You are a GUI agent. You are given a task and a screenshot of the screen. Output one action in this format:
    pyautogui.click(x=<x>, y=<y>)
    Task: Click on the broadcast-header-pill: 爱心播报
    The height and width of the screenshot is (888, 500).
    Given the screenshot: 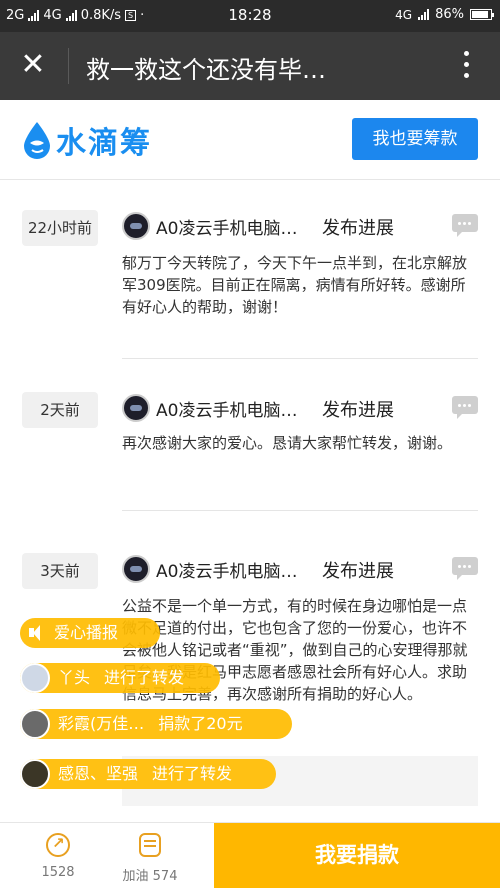 What is the action you would take?
    pyautogui.click(x=90, y=633)
    